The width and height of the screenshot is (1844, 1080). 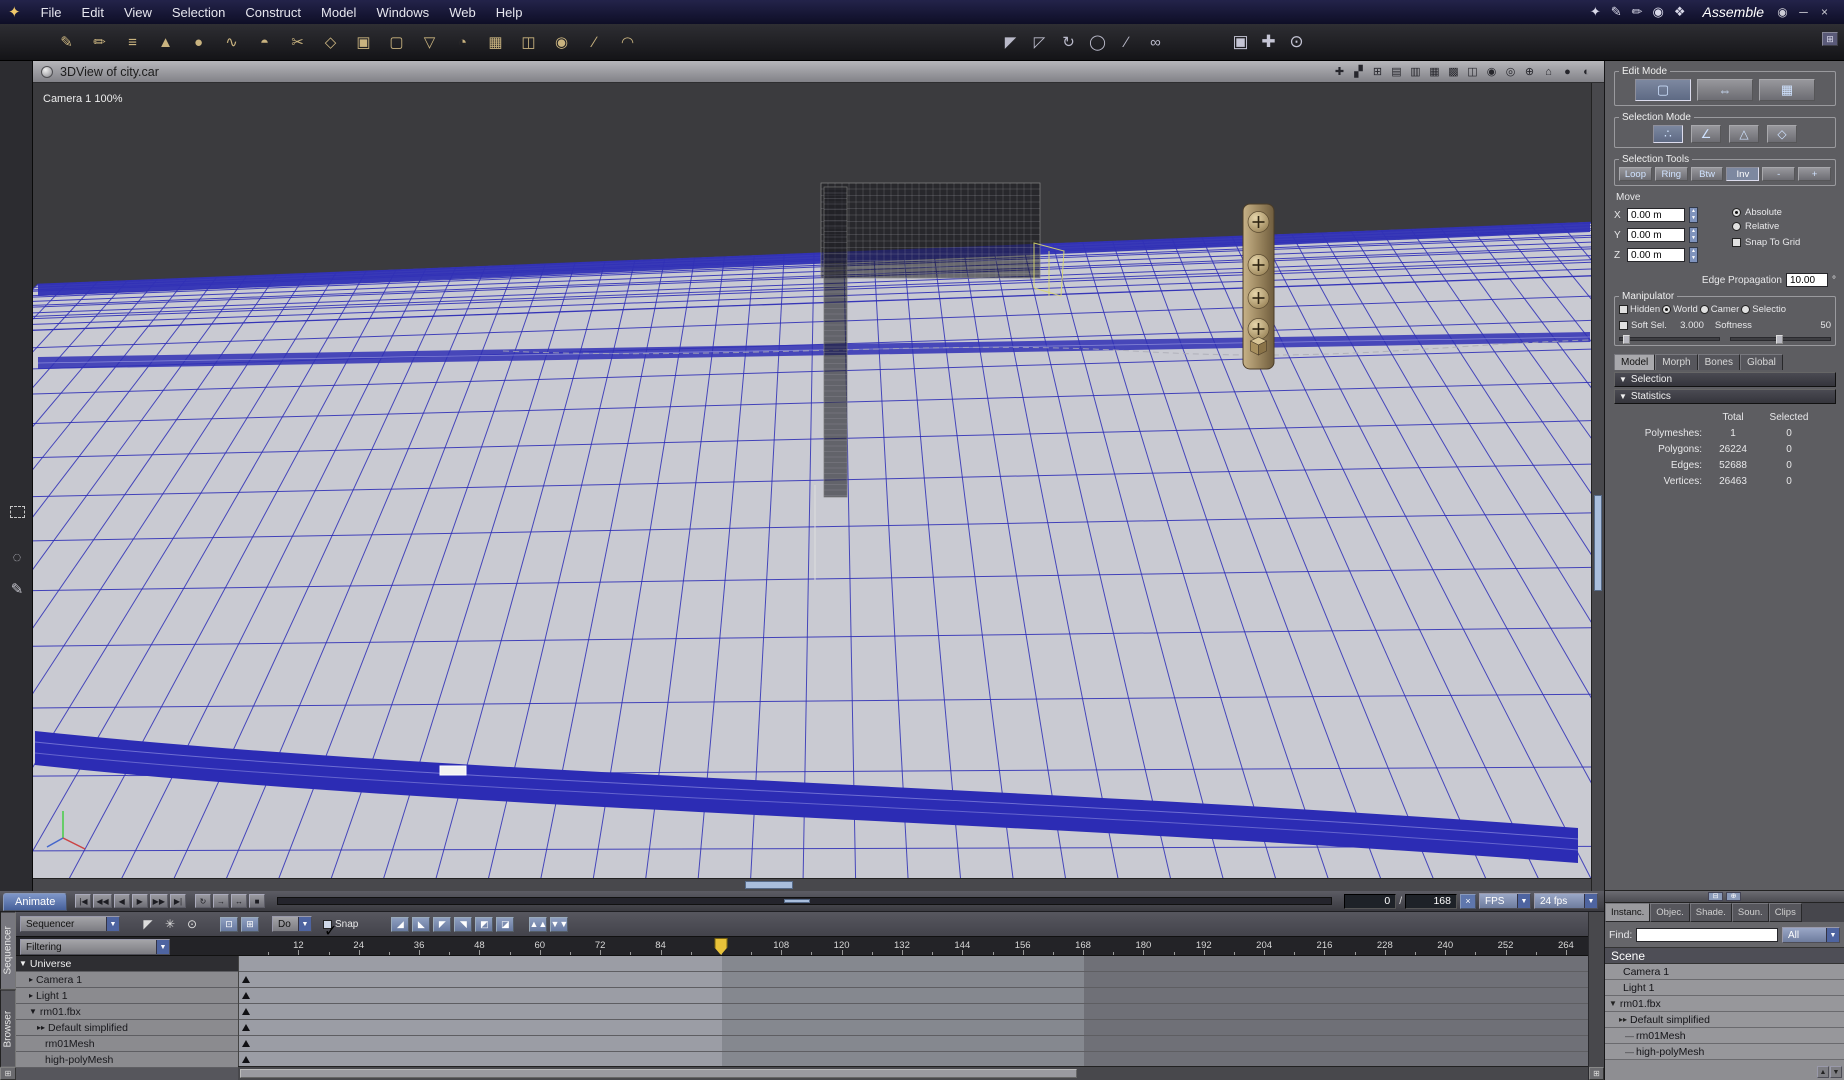 What do you see at coordinates (1663, 90) in the screenshot?
I see `vertex-mode-button: ▢` at bounding box center [1663, 90].